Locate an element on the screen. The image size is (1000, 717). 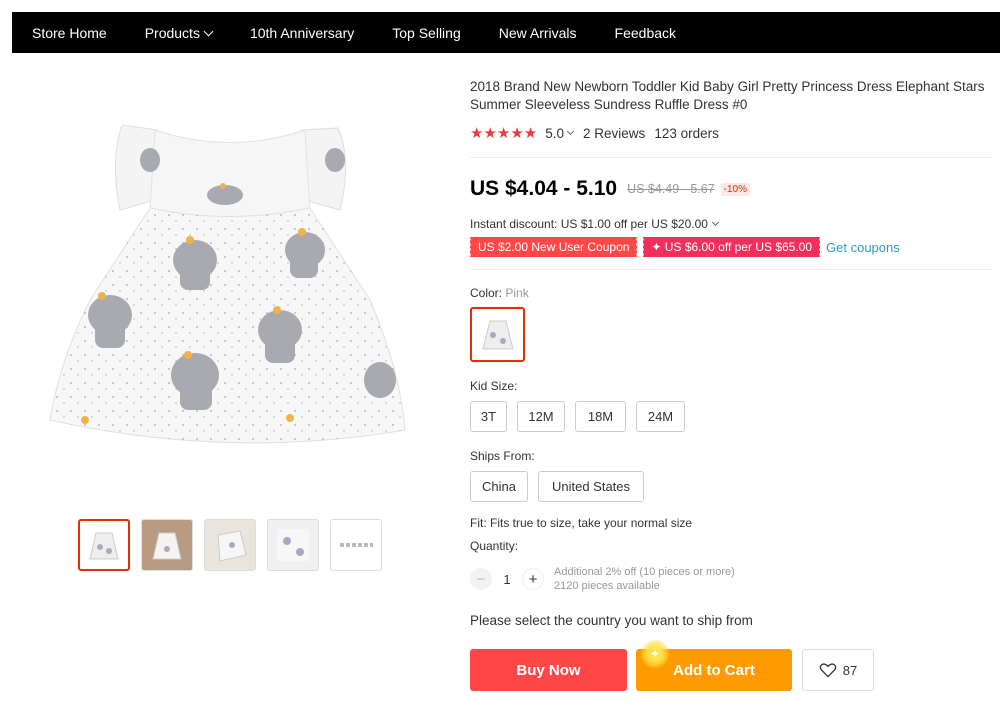
price-row: US $4.04 - 5.10 US $4.49 - 5.67 -10% is located at coordinates (731, 189).